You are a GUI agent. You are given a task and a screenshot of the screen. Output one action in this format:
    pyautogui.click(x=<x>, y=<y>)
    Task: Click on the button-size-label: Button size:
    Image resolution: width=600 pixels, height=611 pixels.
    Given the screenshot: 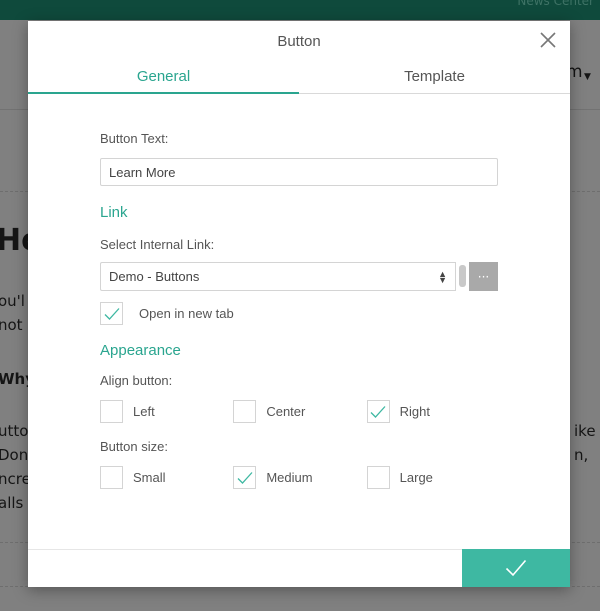 What is the action you would take?
    pyautogui.click(x=134, y=446)
    